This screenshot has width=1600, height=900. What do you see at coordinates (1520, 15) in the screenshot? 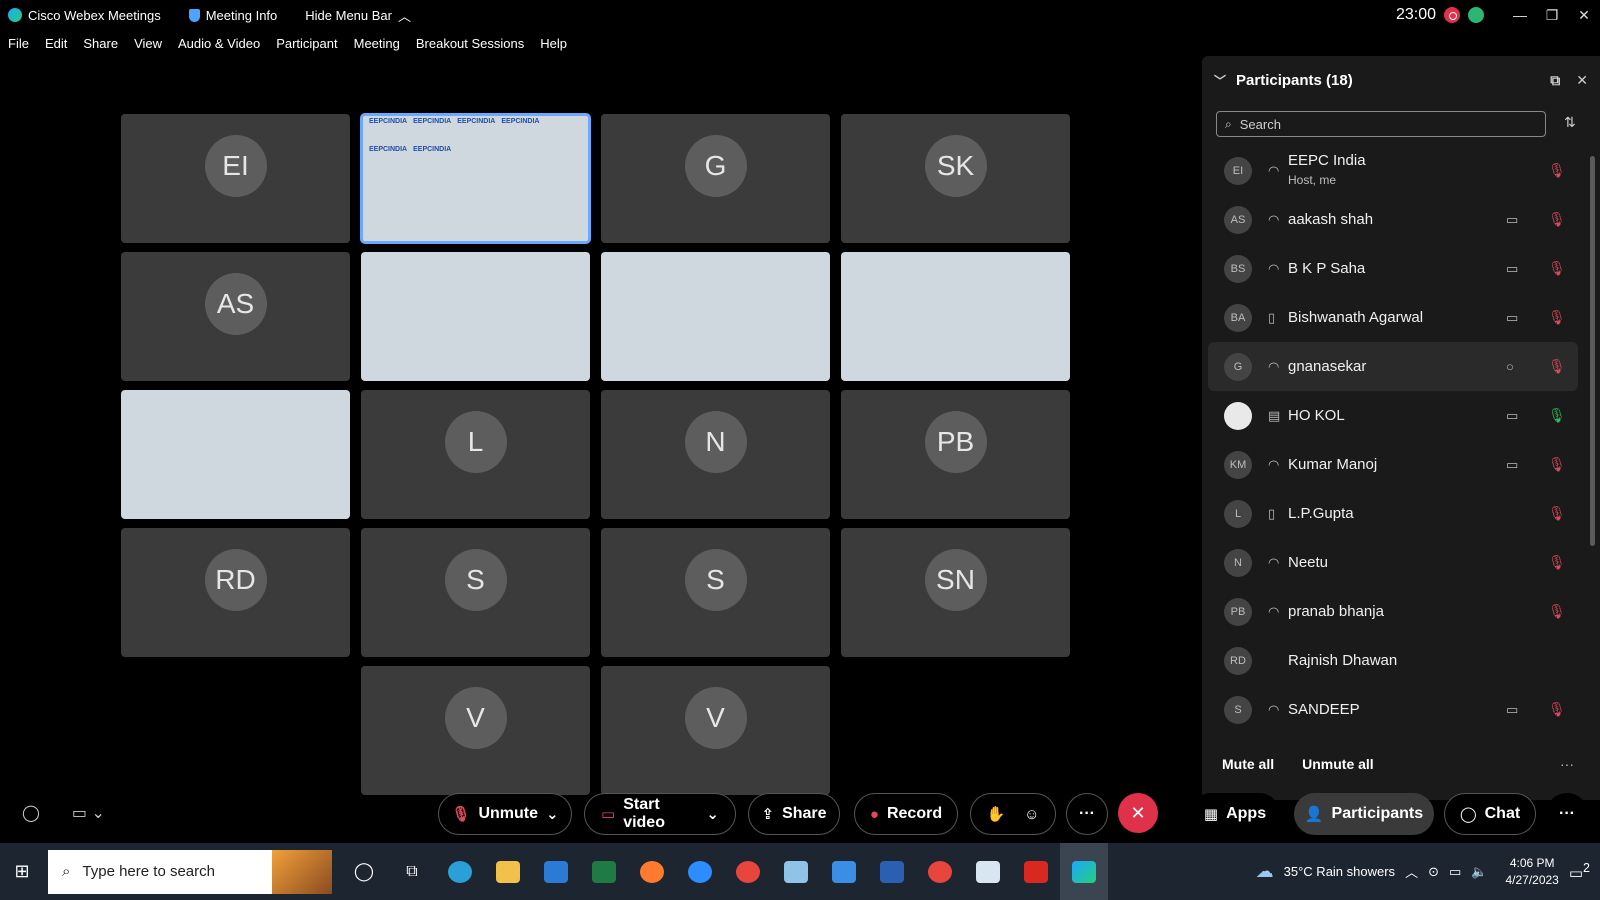
I see `minimize-button: —` at bounding box center [1520, 15].